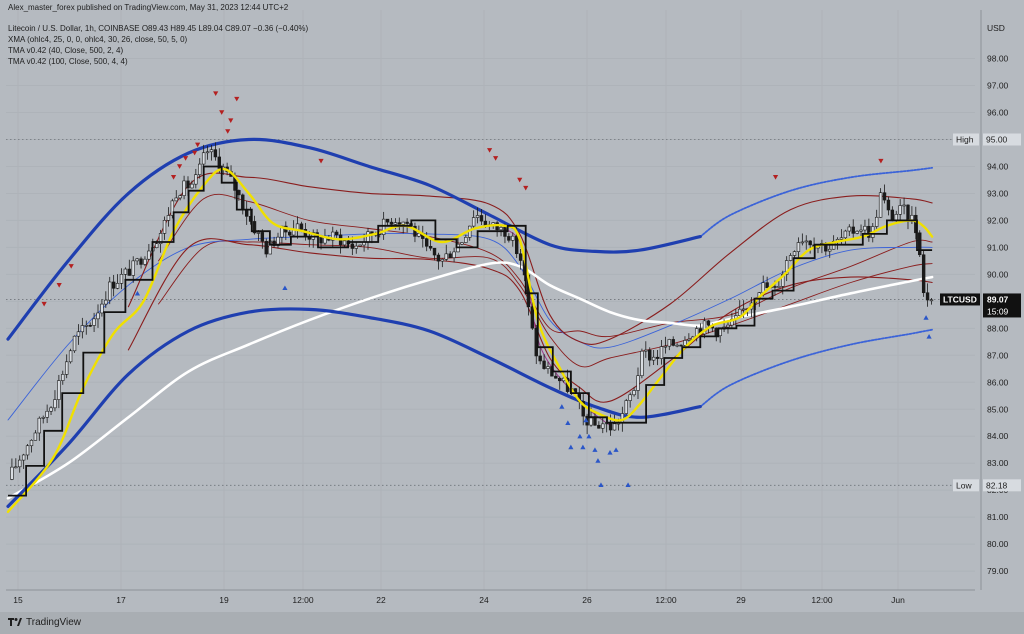  What do you see at coordinates (998, 409) in the screenshot?
I see `price-tick-label: 85.00` at bounding box center [998, 409].